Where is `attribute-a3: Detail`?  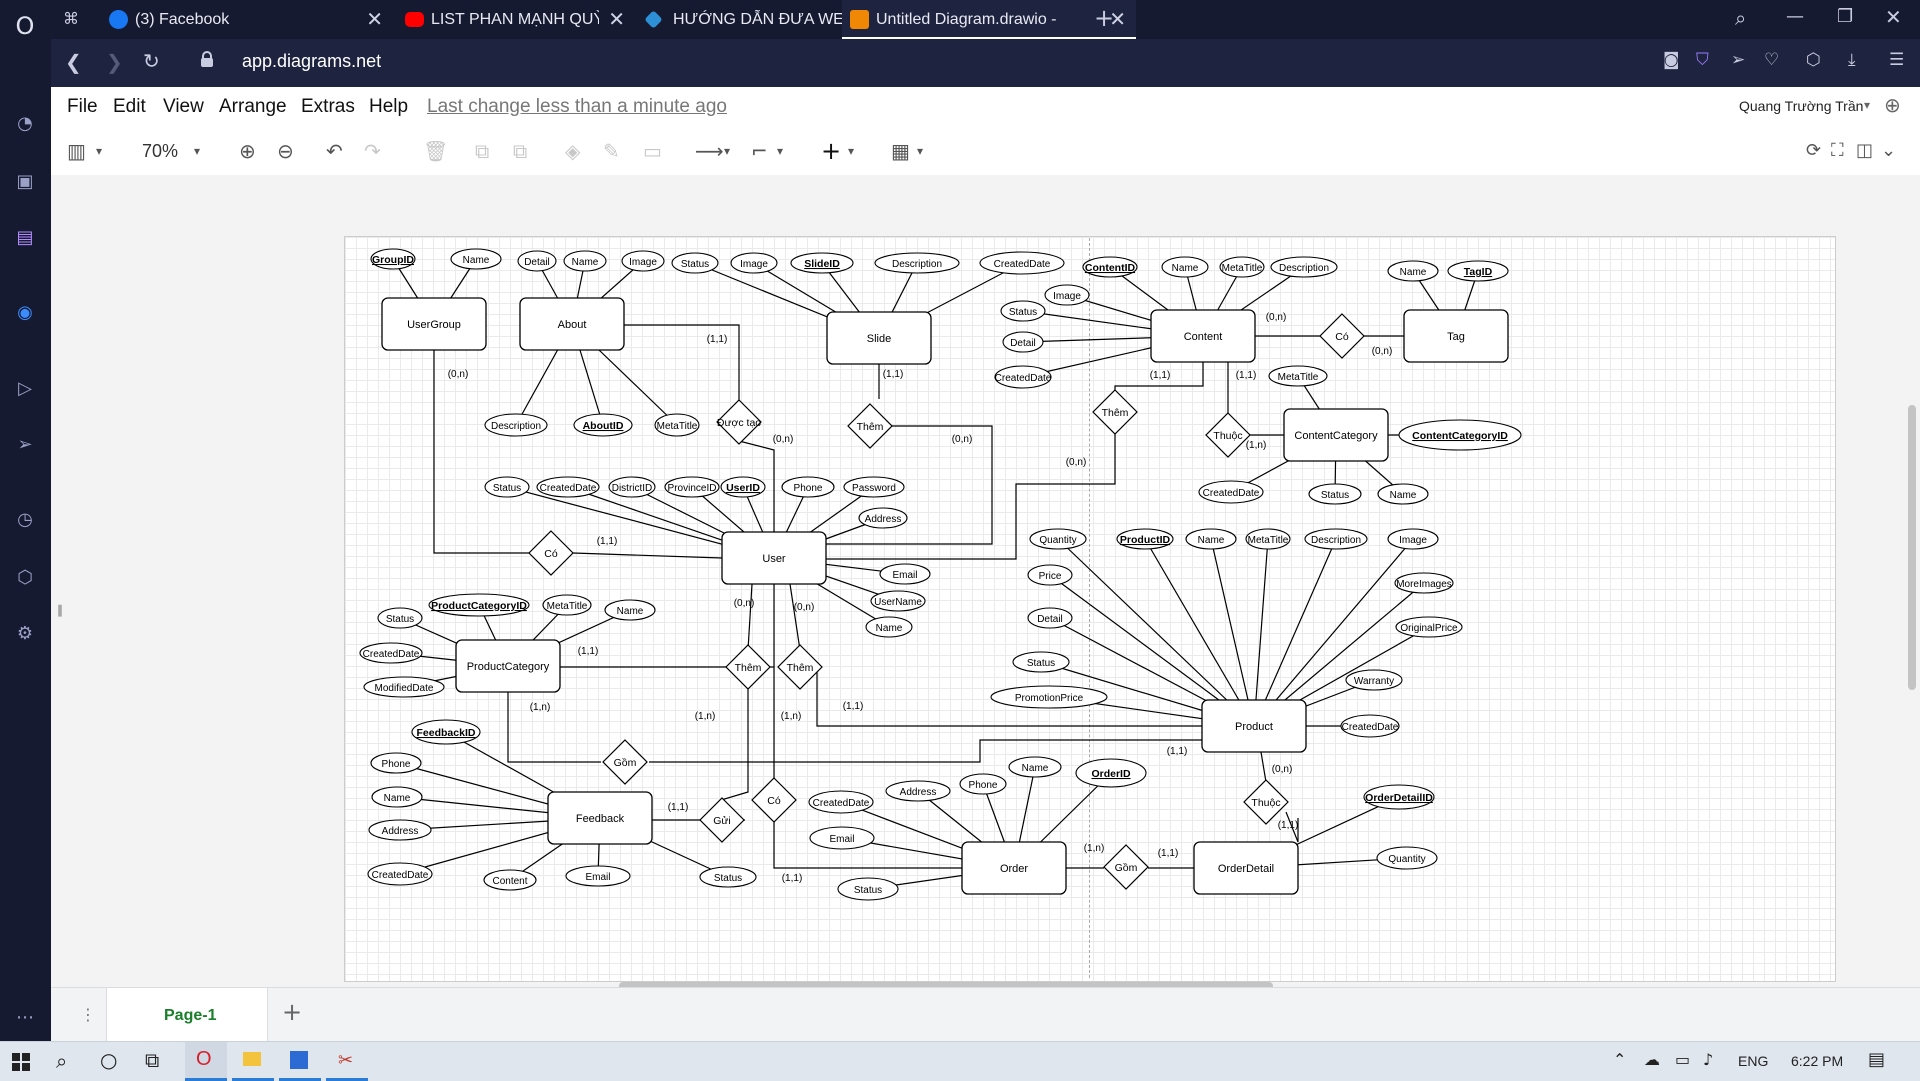
attribute-a3: Detail is located at coordinates (537, 261).